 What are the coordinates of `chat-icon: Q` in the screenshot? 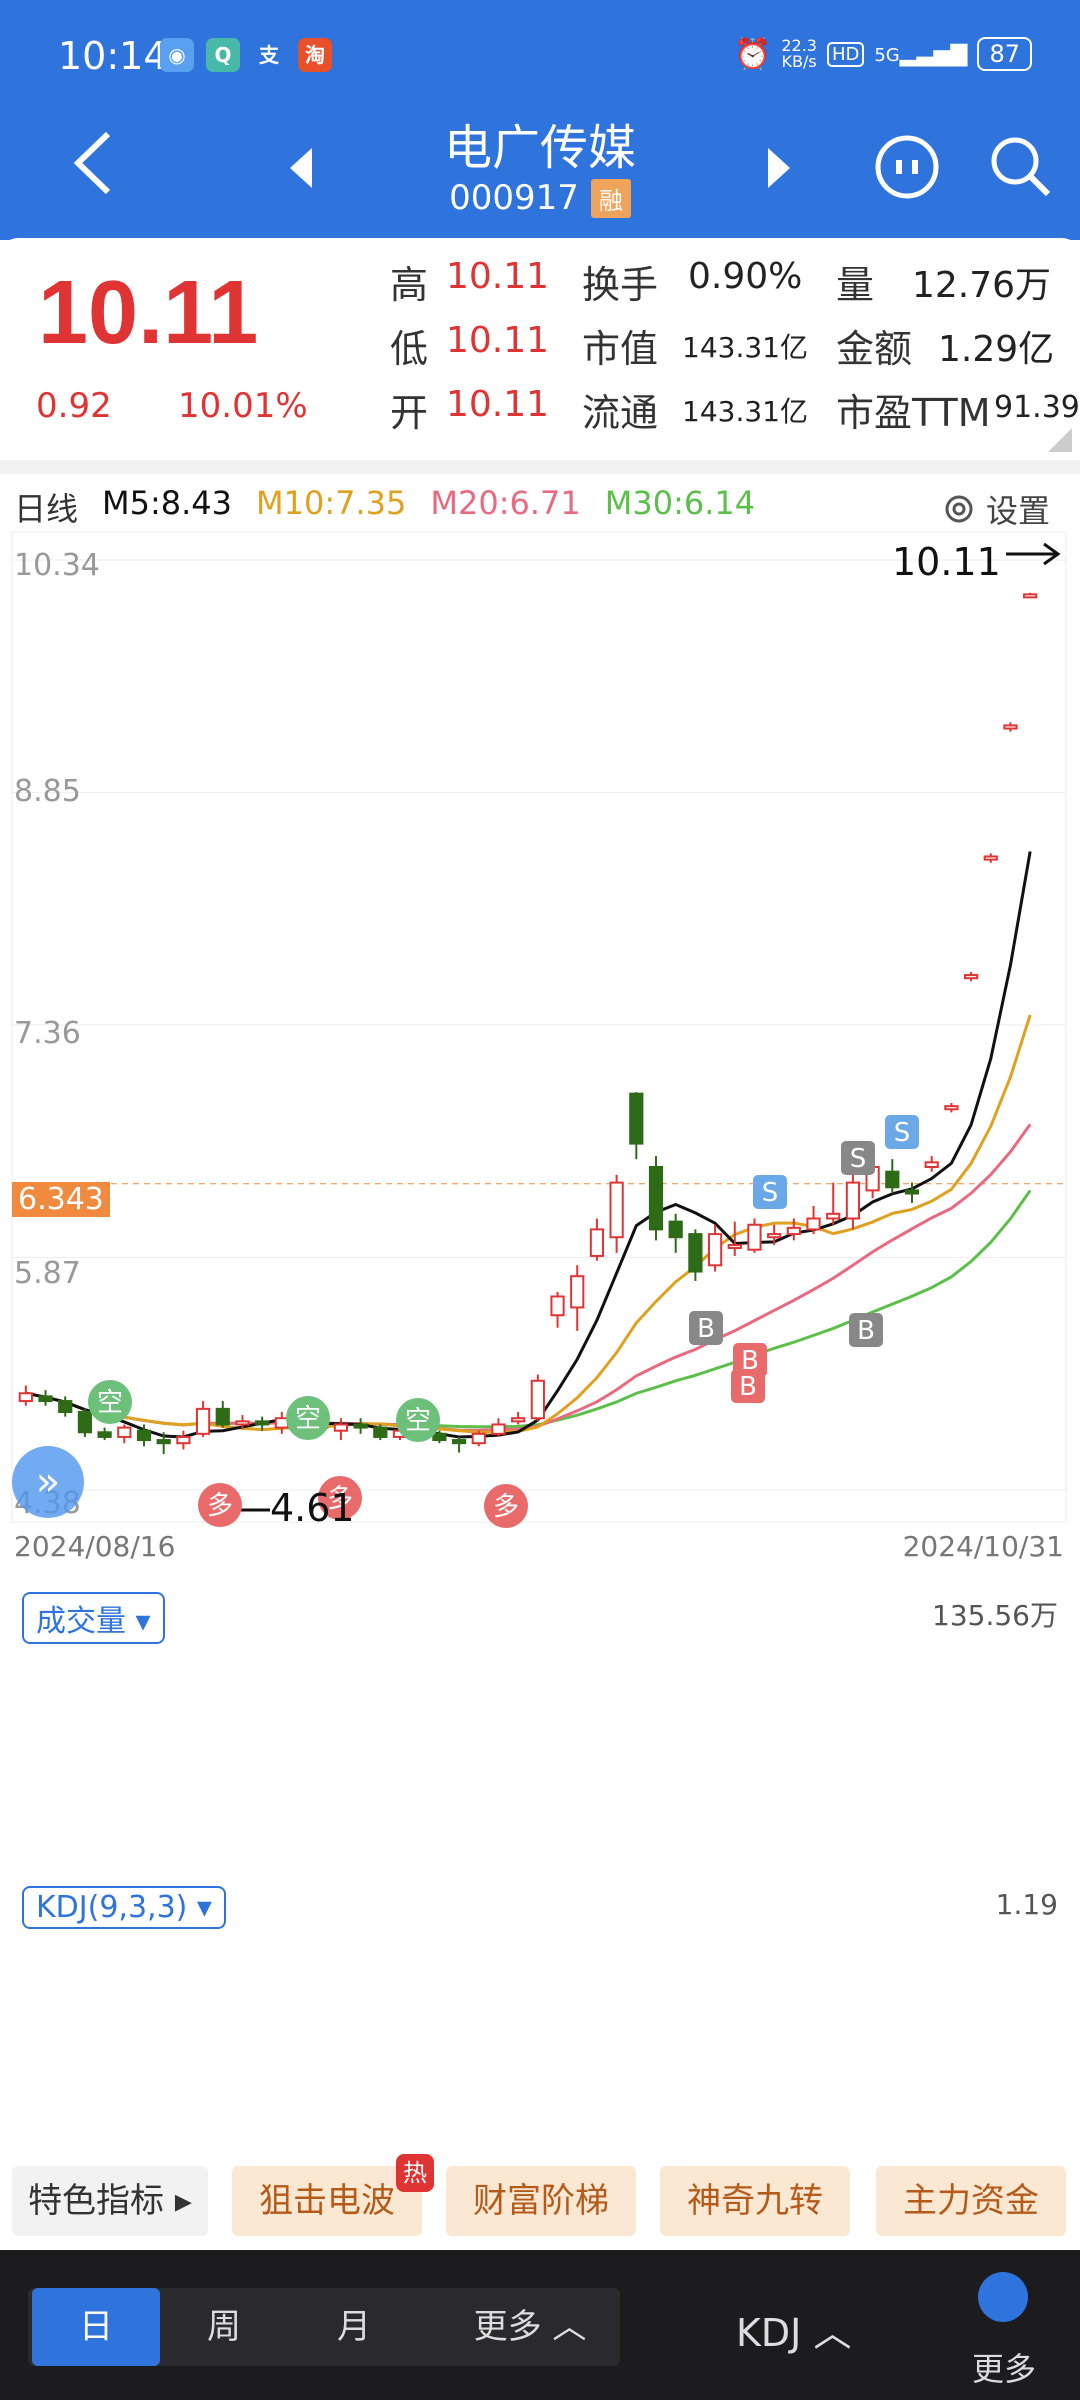 It's located at (223, 55).